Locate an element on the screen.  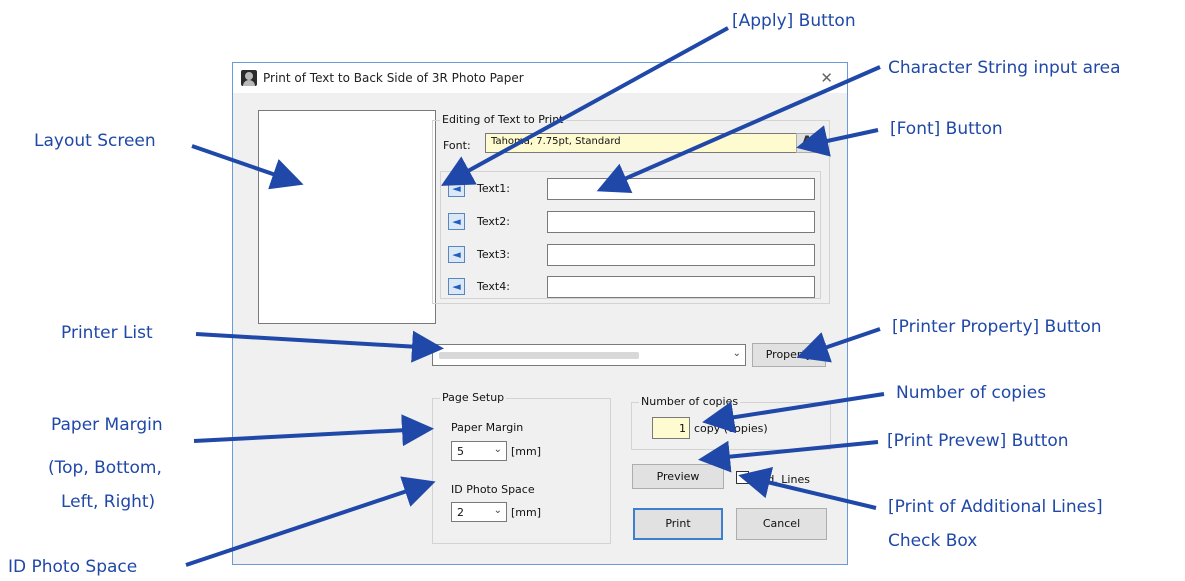
arrow-id-photo-space is located at coordinates (310, 521).